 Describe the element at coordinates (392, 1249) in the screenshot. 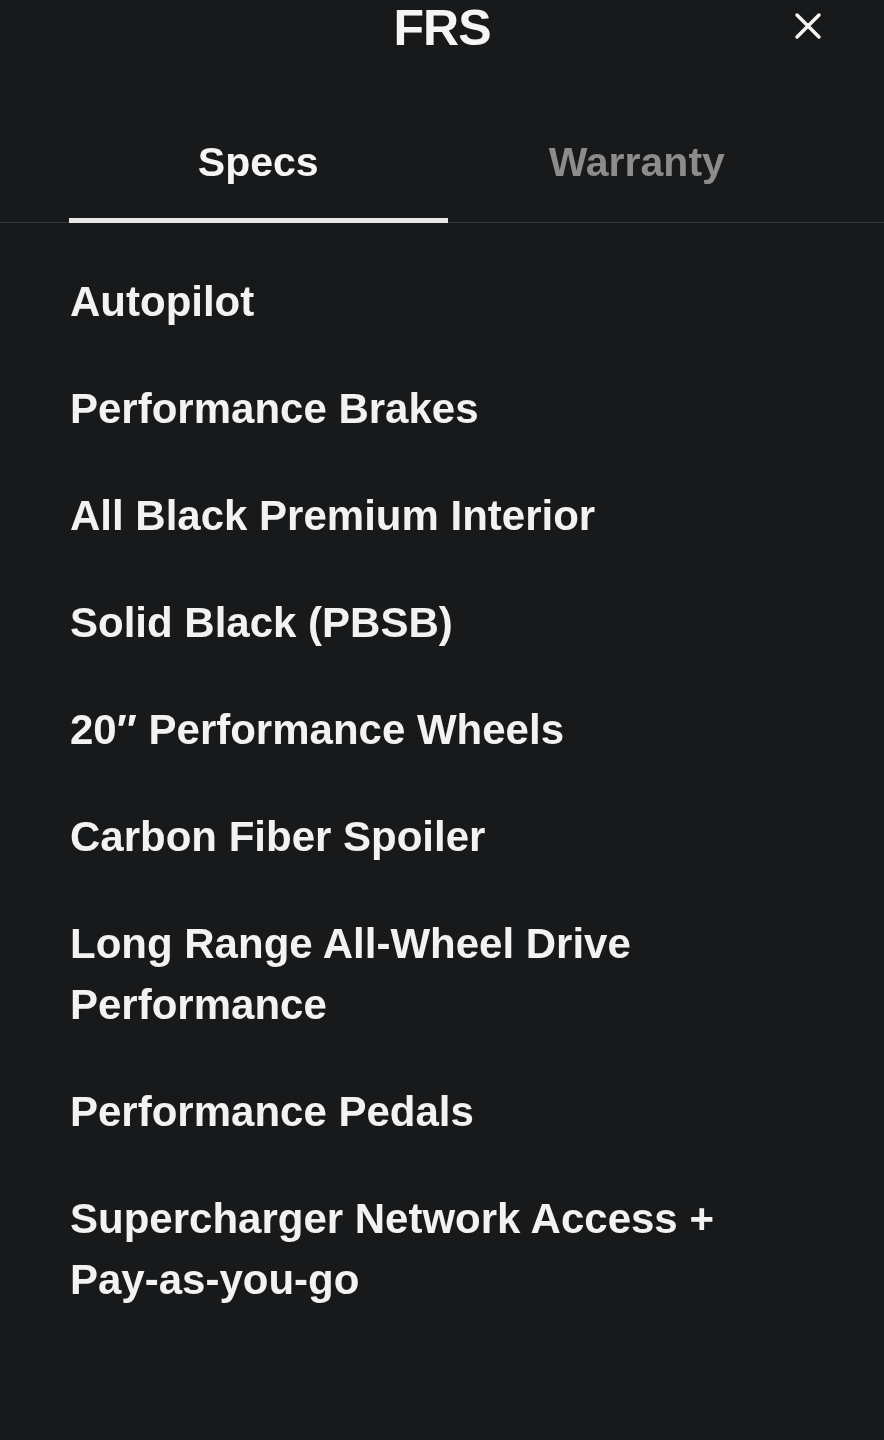

I see `spec-item: Supercharger Network Access + Pay-as-you-go` at that location.